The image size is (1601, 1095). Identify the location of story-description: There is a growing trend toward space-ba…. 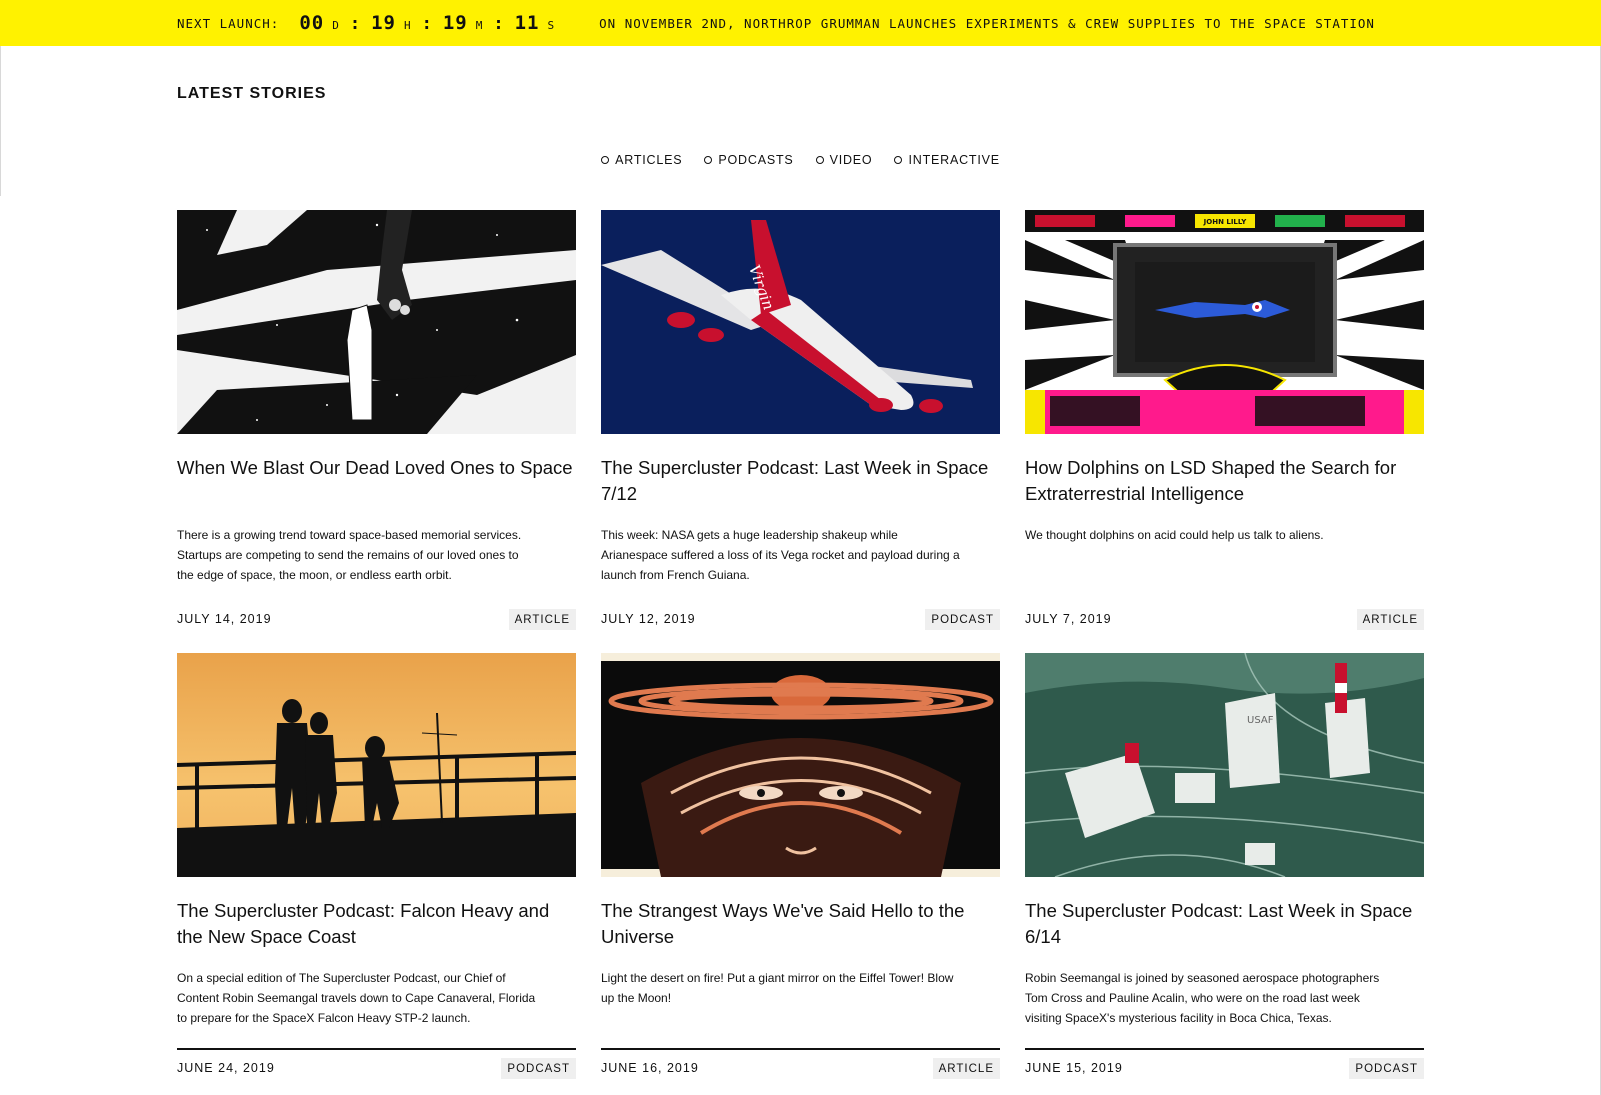
(349, 555).